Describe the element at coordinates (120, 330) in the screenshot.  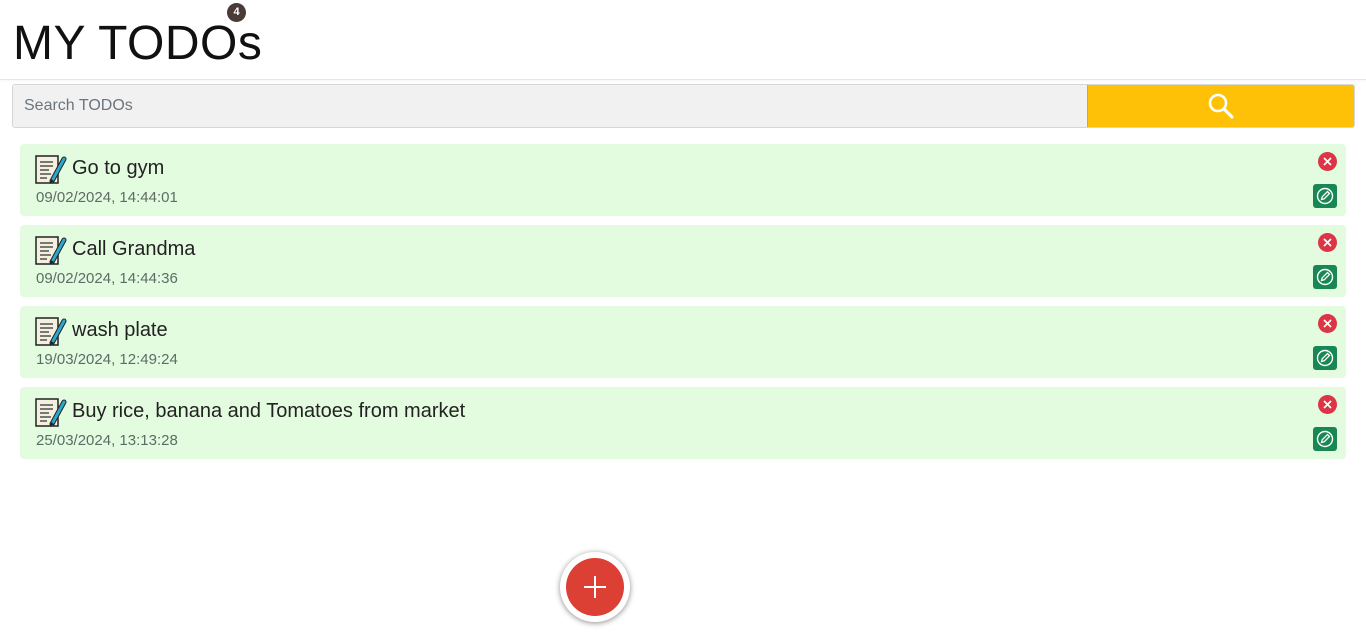
I see `todo-title: wash plate` at that location.